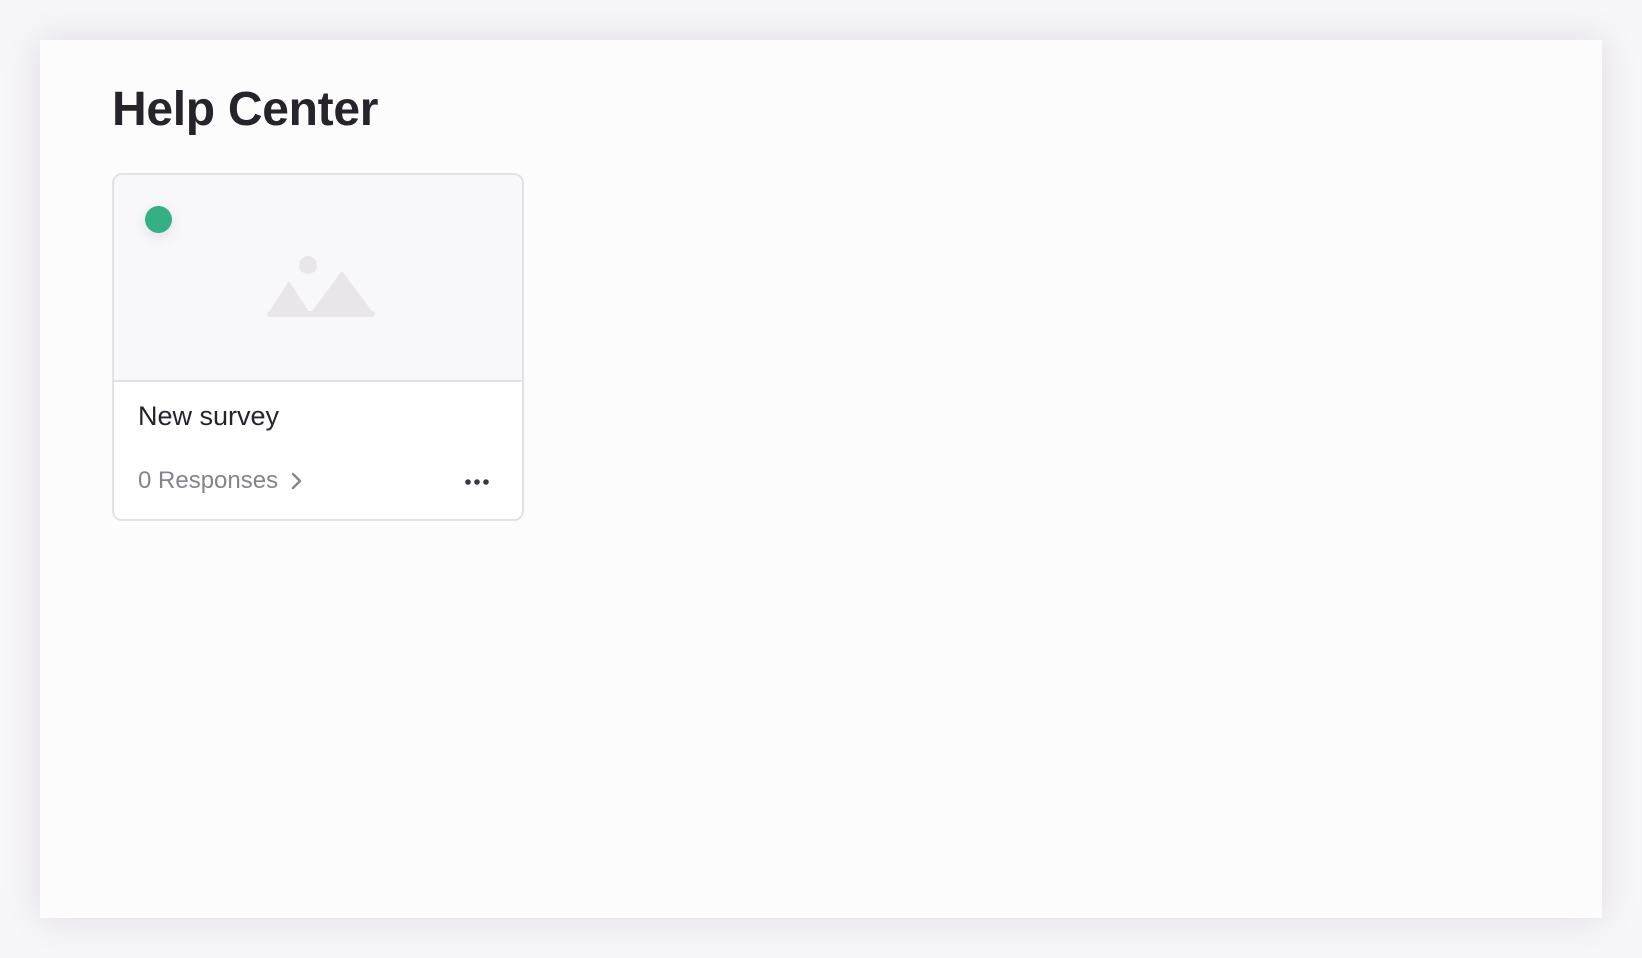  I want to click on card-body: New survey 0 Responses, so click(318, 450).